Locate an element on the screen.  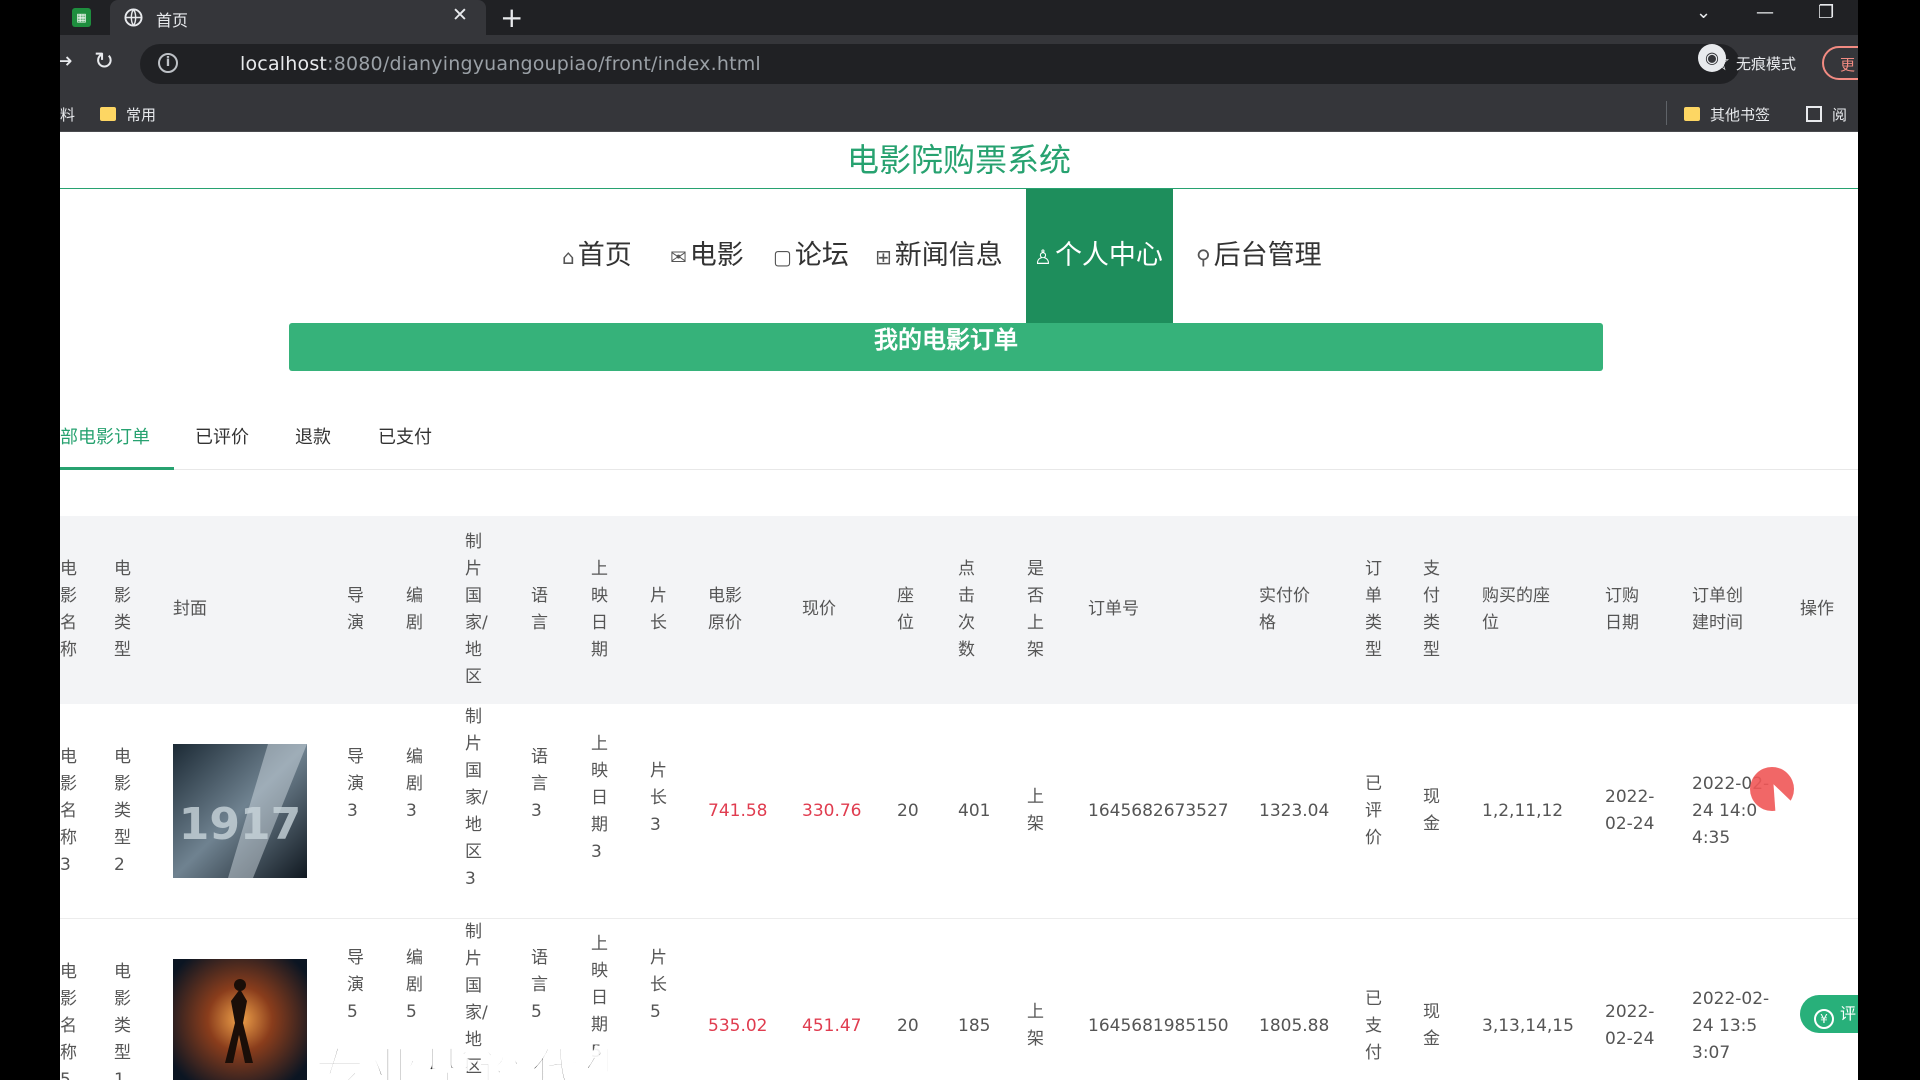
cell-name: 电影名称3 is located at coordinates (68, 811).